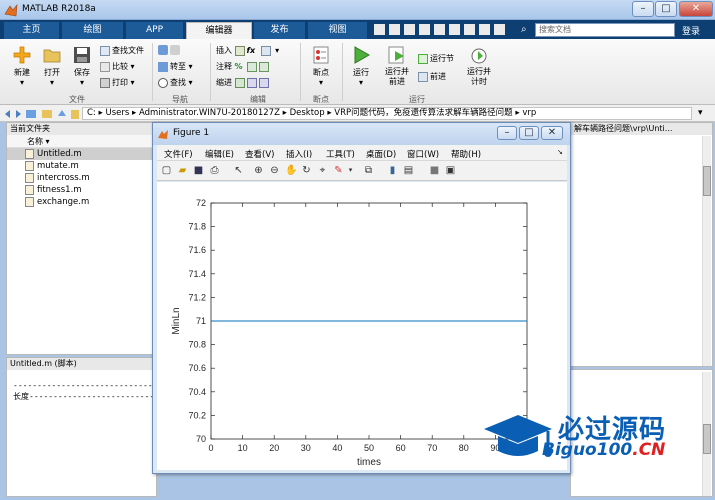 Image resolution: width=715 pixels, height=500 pixels. Describe the element at coordinates (434, 170) in the screenshot. I see `hide-plot-tools-icon: ■` at that location.